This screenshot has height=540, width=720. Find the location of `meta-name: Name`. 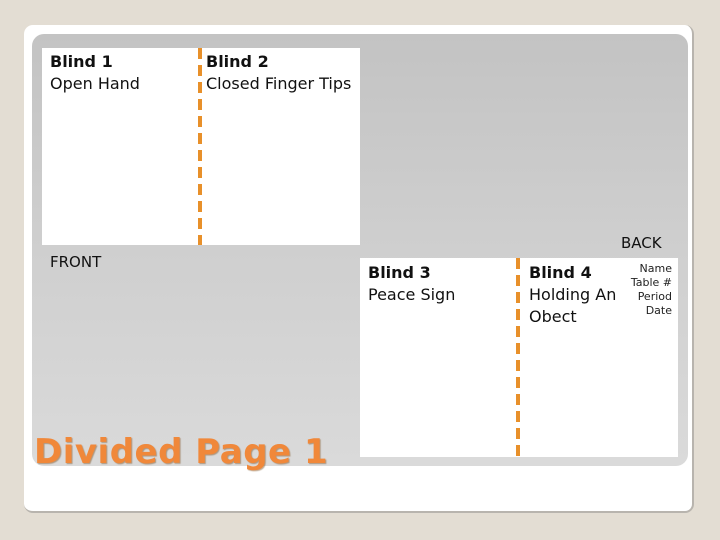

meta-name: Name is located at coordinates (655, 268).